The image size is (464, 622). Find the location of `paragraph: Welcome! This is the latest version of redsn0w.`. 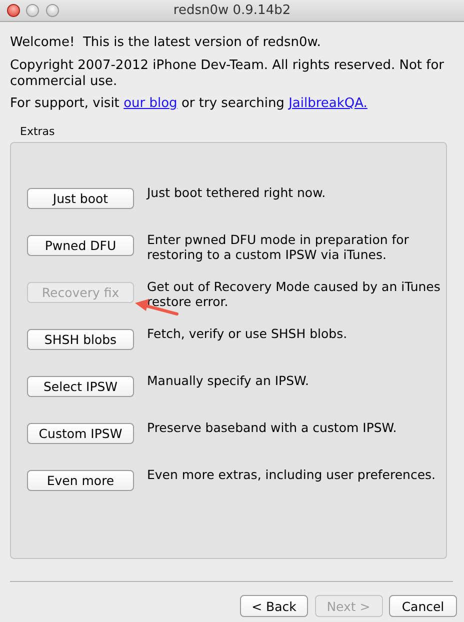

paragraph: Welcome! This is the latest version of redsn0w. is located at coordinates (166, 43).